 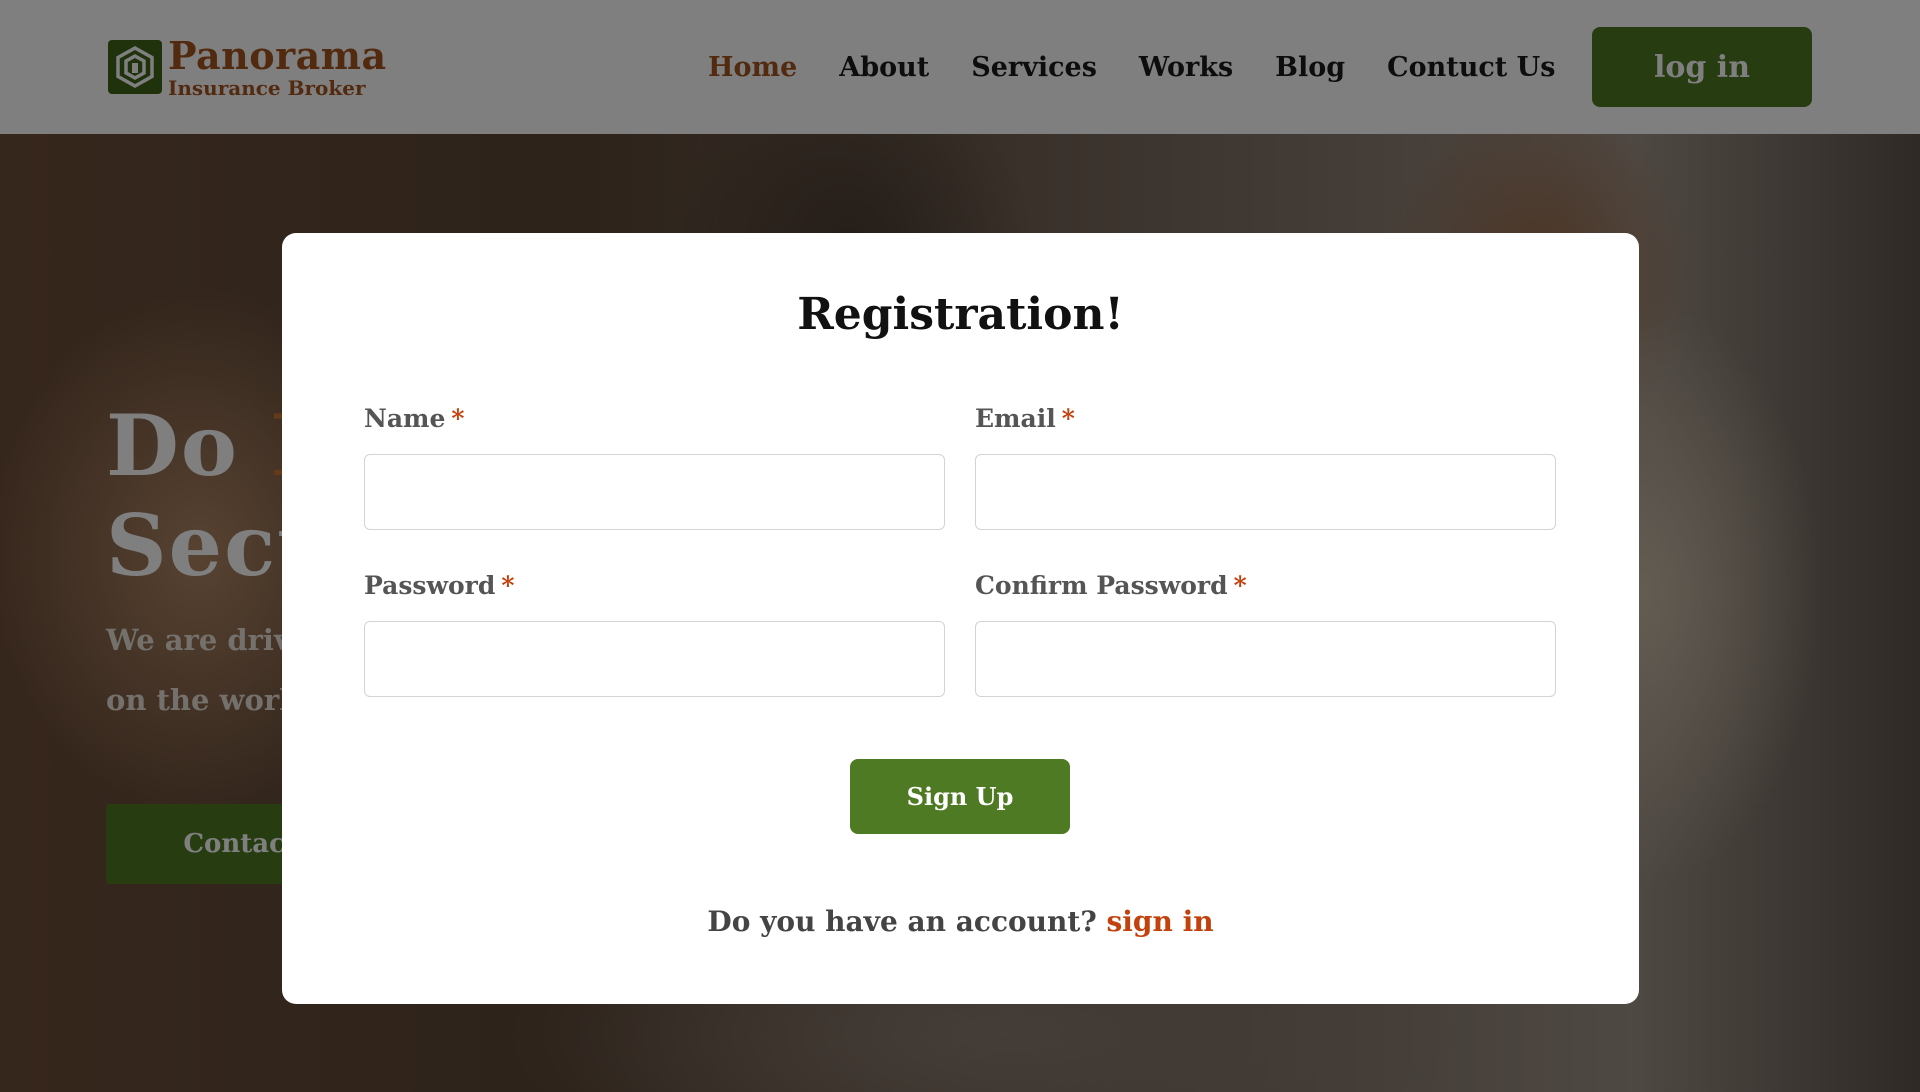 What do you see at coordinates (1265, 419) in the screenshot?
I see `email-label: Email *` at bounding box center [1265, 419].